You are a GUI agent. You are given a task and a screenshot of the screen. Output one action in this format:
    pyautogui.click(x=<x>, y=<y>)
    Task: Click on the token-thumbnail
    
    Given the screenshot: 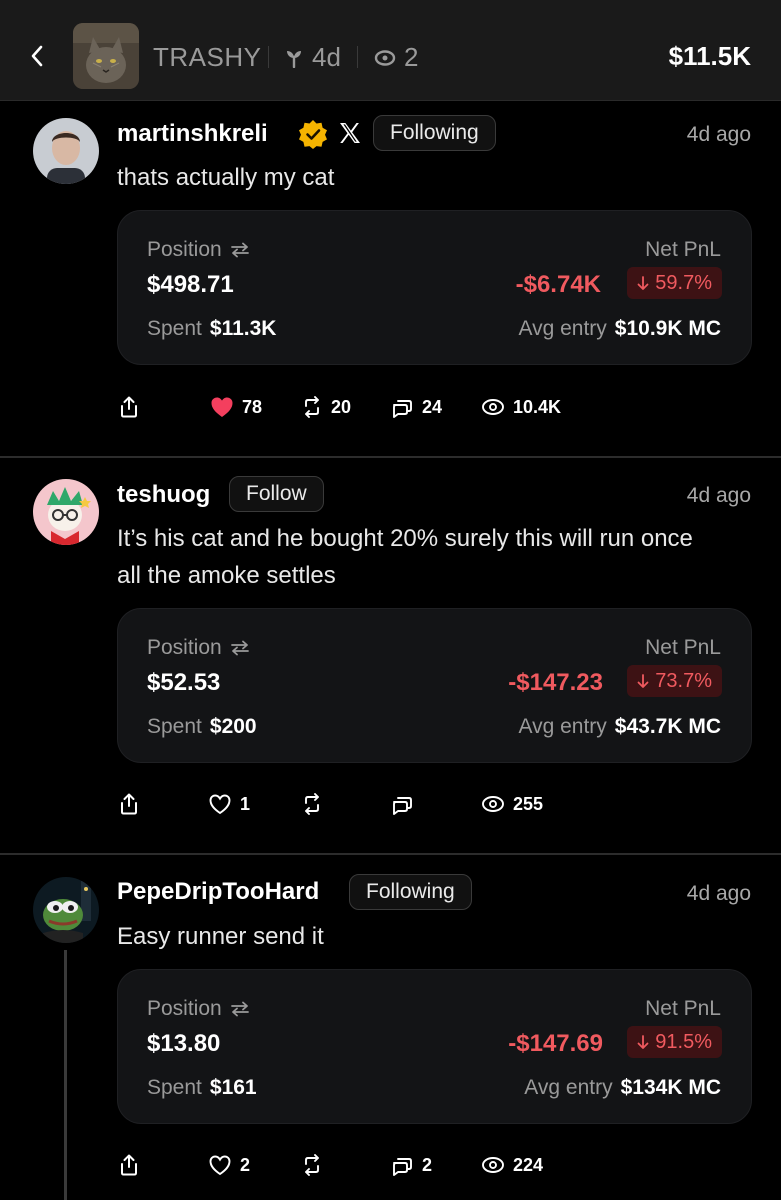 What is the action you would take?
    pyautogui.click(x=106, y=56)
    